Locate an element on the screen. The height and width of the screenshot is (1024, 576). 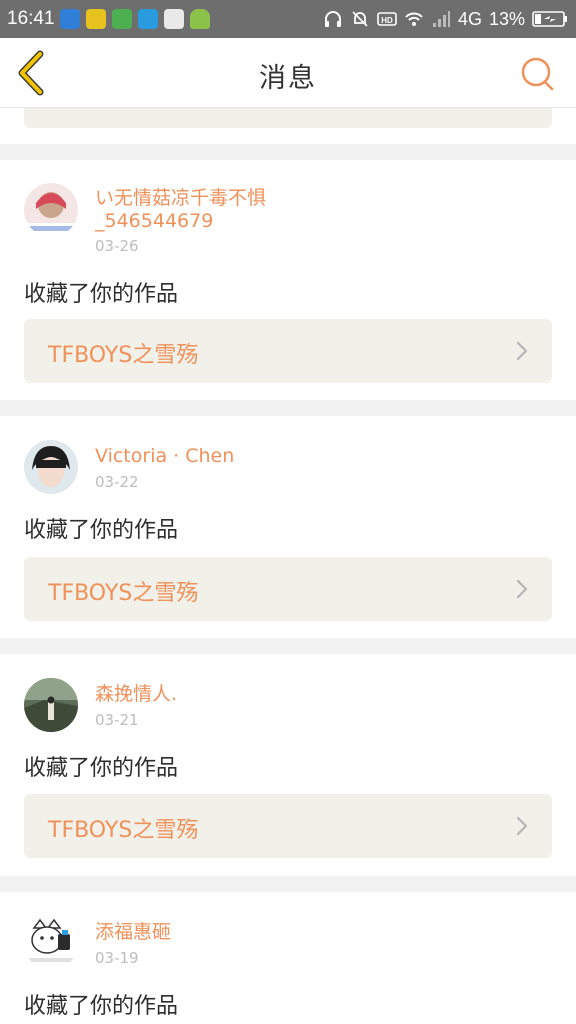
battery-label: 13% is located at coordinates (506, 18).